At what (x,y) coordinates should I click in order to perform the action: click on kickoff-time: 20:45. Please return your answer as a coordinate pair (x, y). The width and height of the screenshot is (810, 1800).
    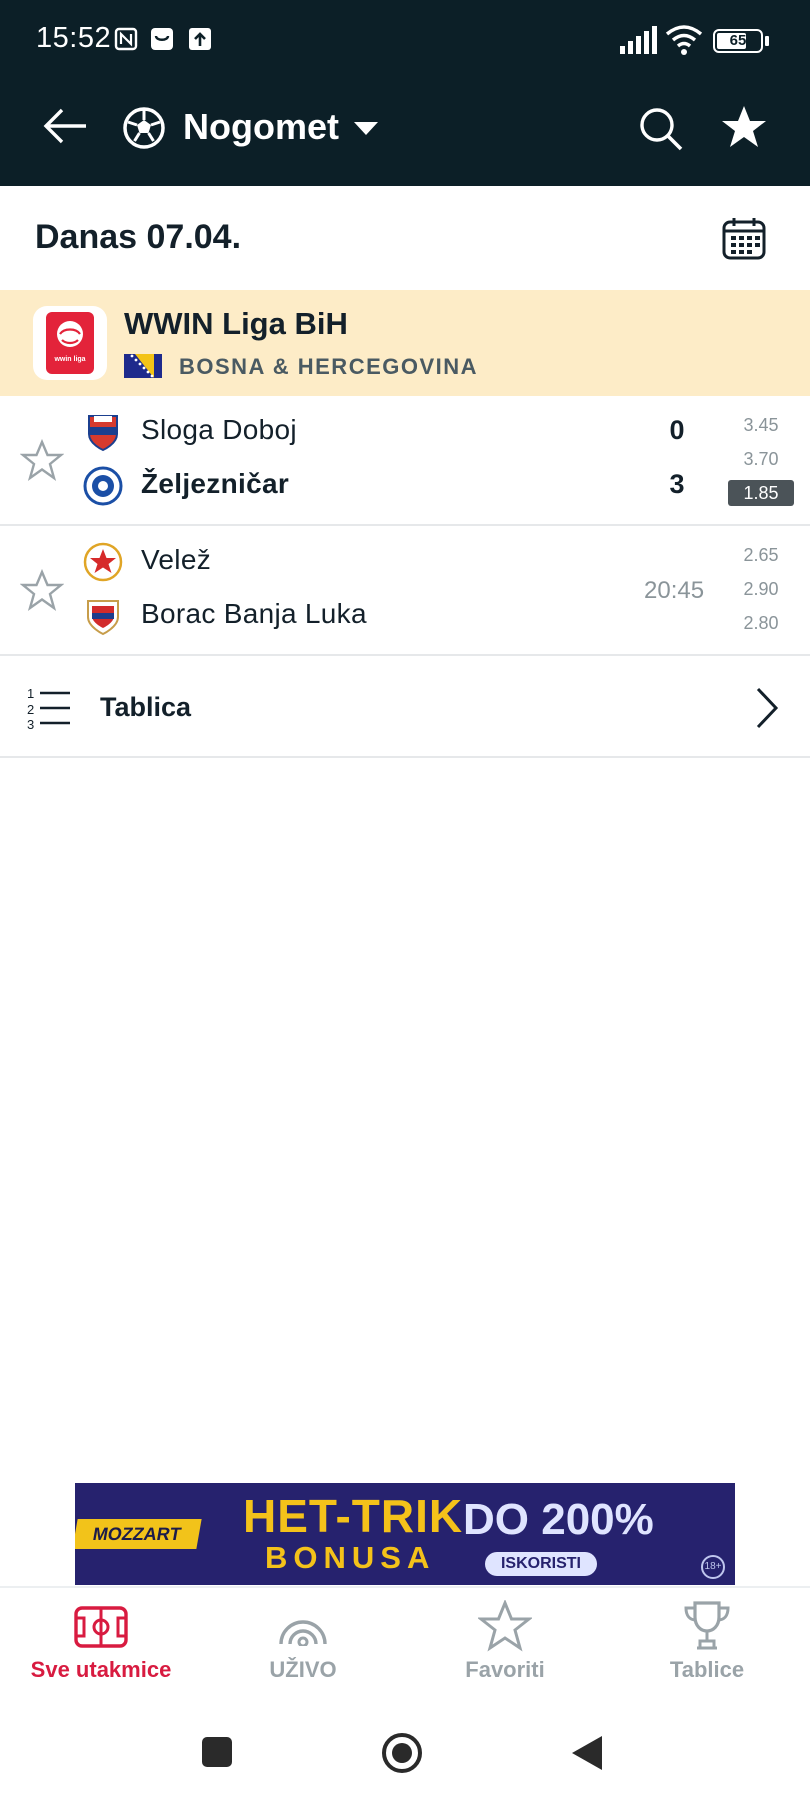
    Looking at the image, I should click on (674, 590).